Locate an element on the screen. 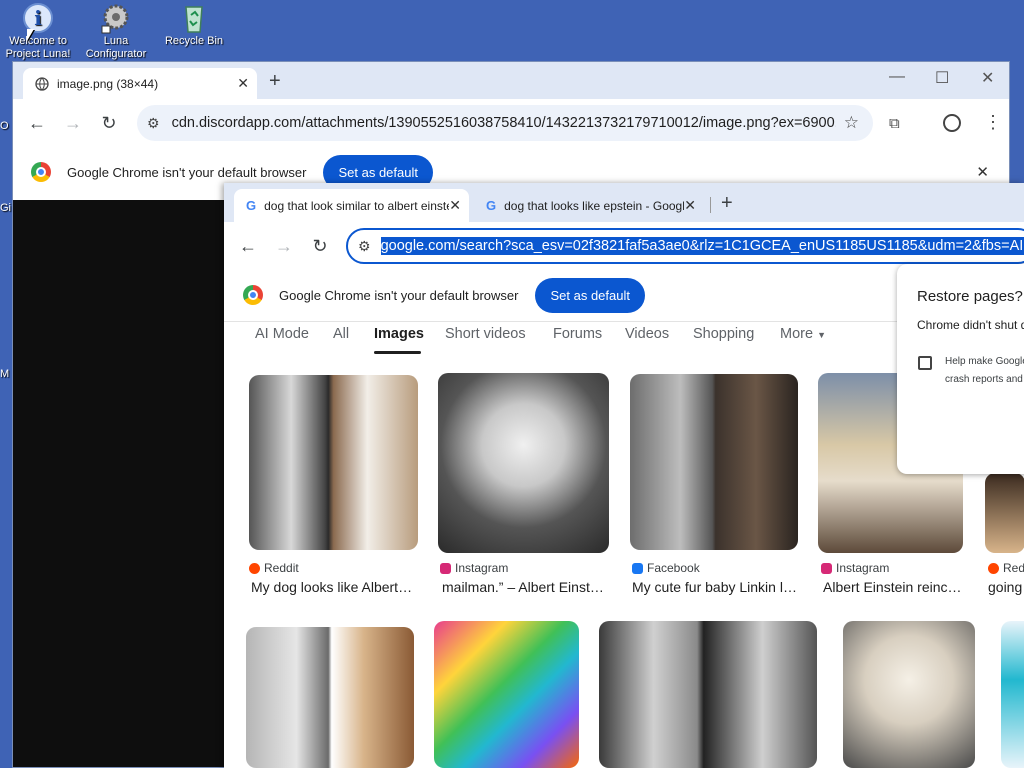 Image resolution: width=1024 pixels, height=768 pixels. checkbox-label: crash reports and is located at coordinates (984, 379).